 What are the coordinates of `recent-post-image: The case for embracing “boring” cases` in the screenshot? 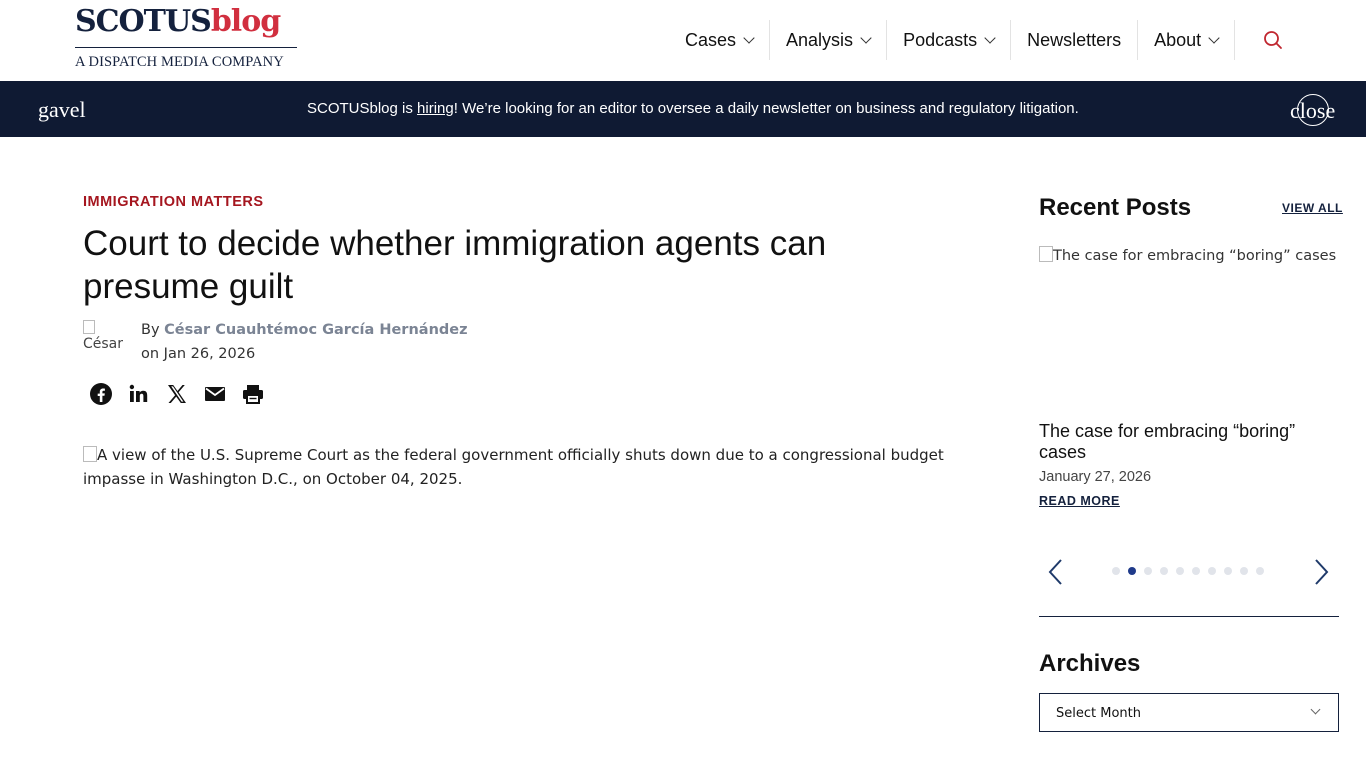 It's located at (1189, 326).